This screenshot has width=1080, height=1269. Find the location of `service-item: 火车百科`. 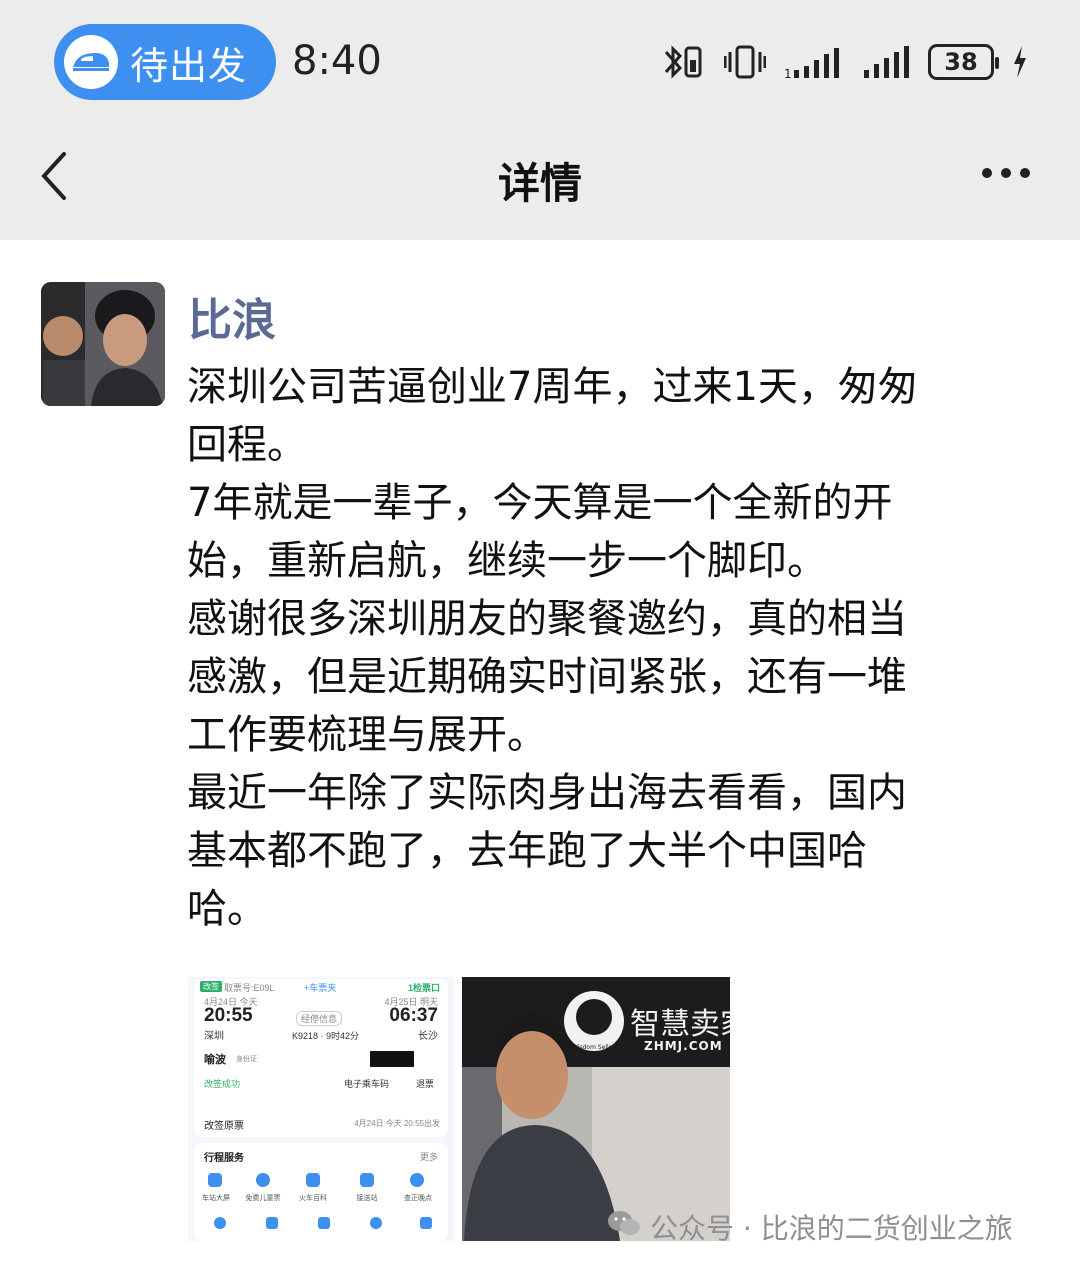

service-item: 火车百科 is located at coordinates (313, 1198).